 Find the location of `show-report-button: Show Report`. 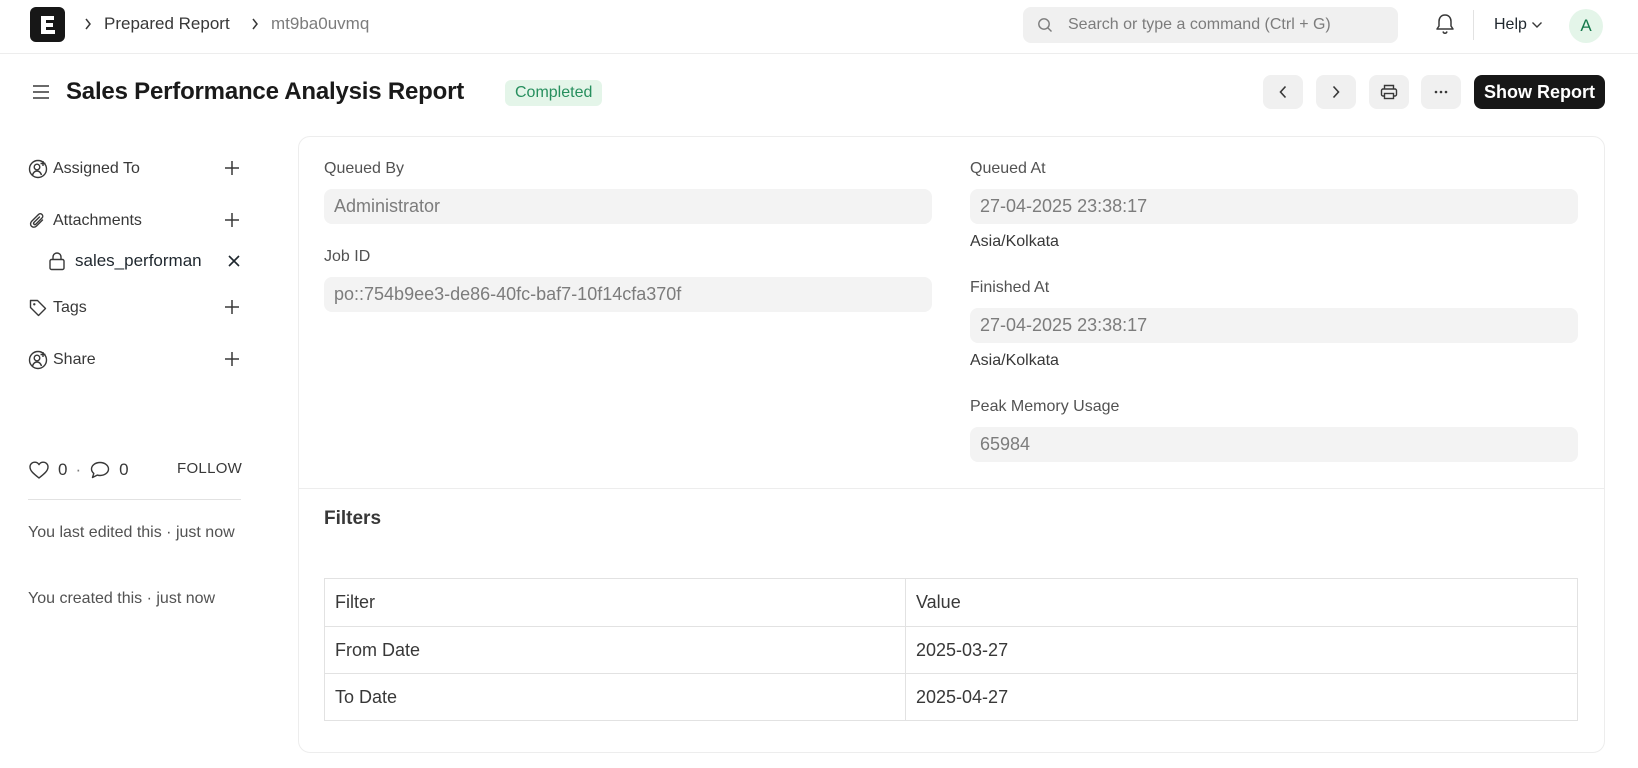

show-report-button: Show Report is located at coordinates (1539, 92).